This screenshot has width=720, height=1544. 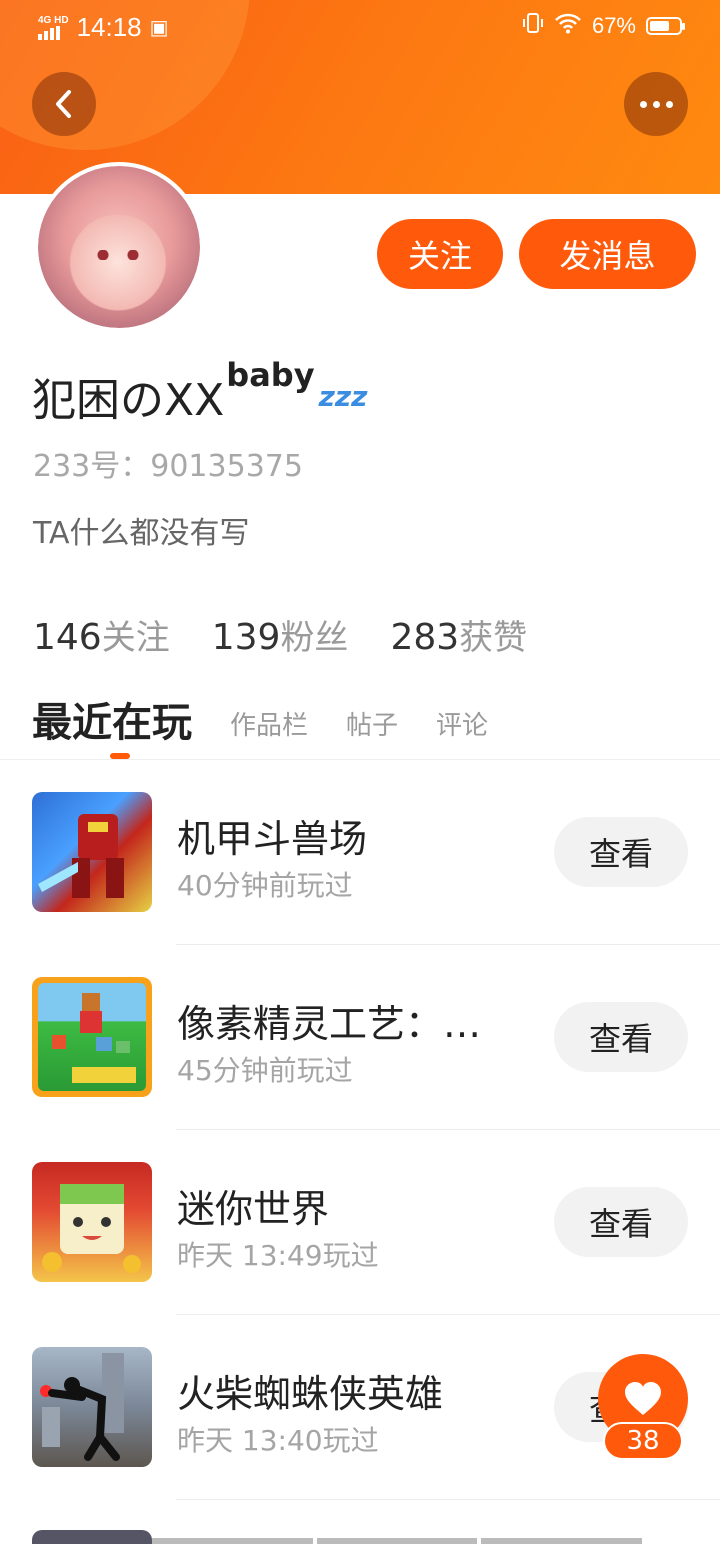 I want to click on like-count: 38, so click(x=643, y=1441).